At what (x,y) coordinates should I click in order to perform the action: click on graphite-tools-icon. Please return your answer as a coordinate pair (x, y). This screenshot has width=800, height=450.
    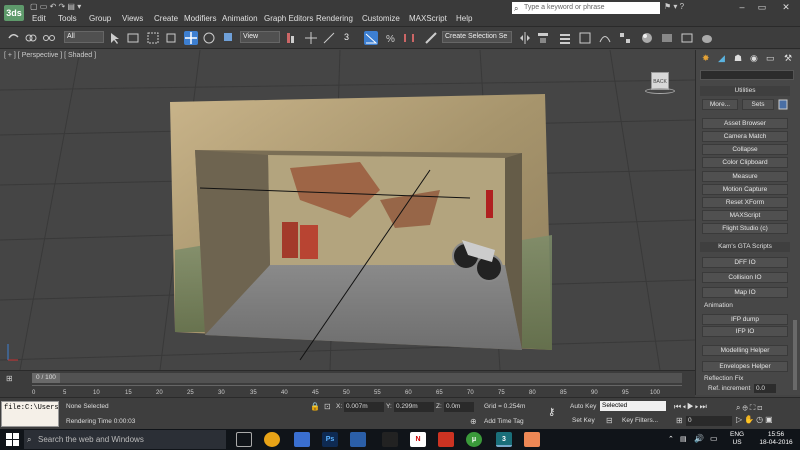
    Looking at the image, I should click on (585, 38).